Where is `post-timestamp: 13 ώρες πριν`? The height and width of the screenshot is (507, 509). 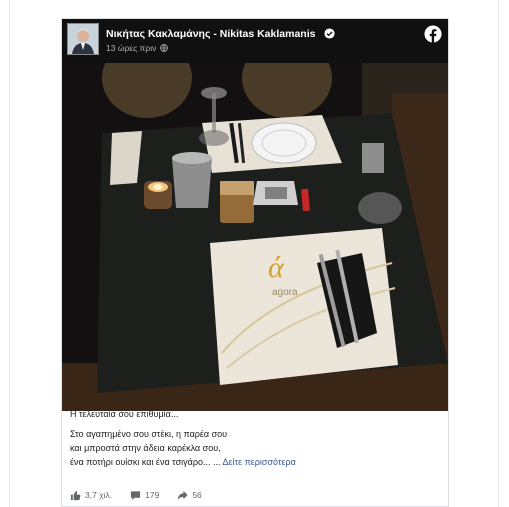 post-timestamp: 13 ώρες πριν is located at coordinates (137, 48).